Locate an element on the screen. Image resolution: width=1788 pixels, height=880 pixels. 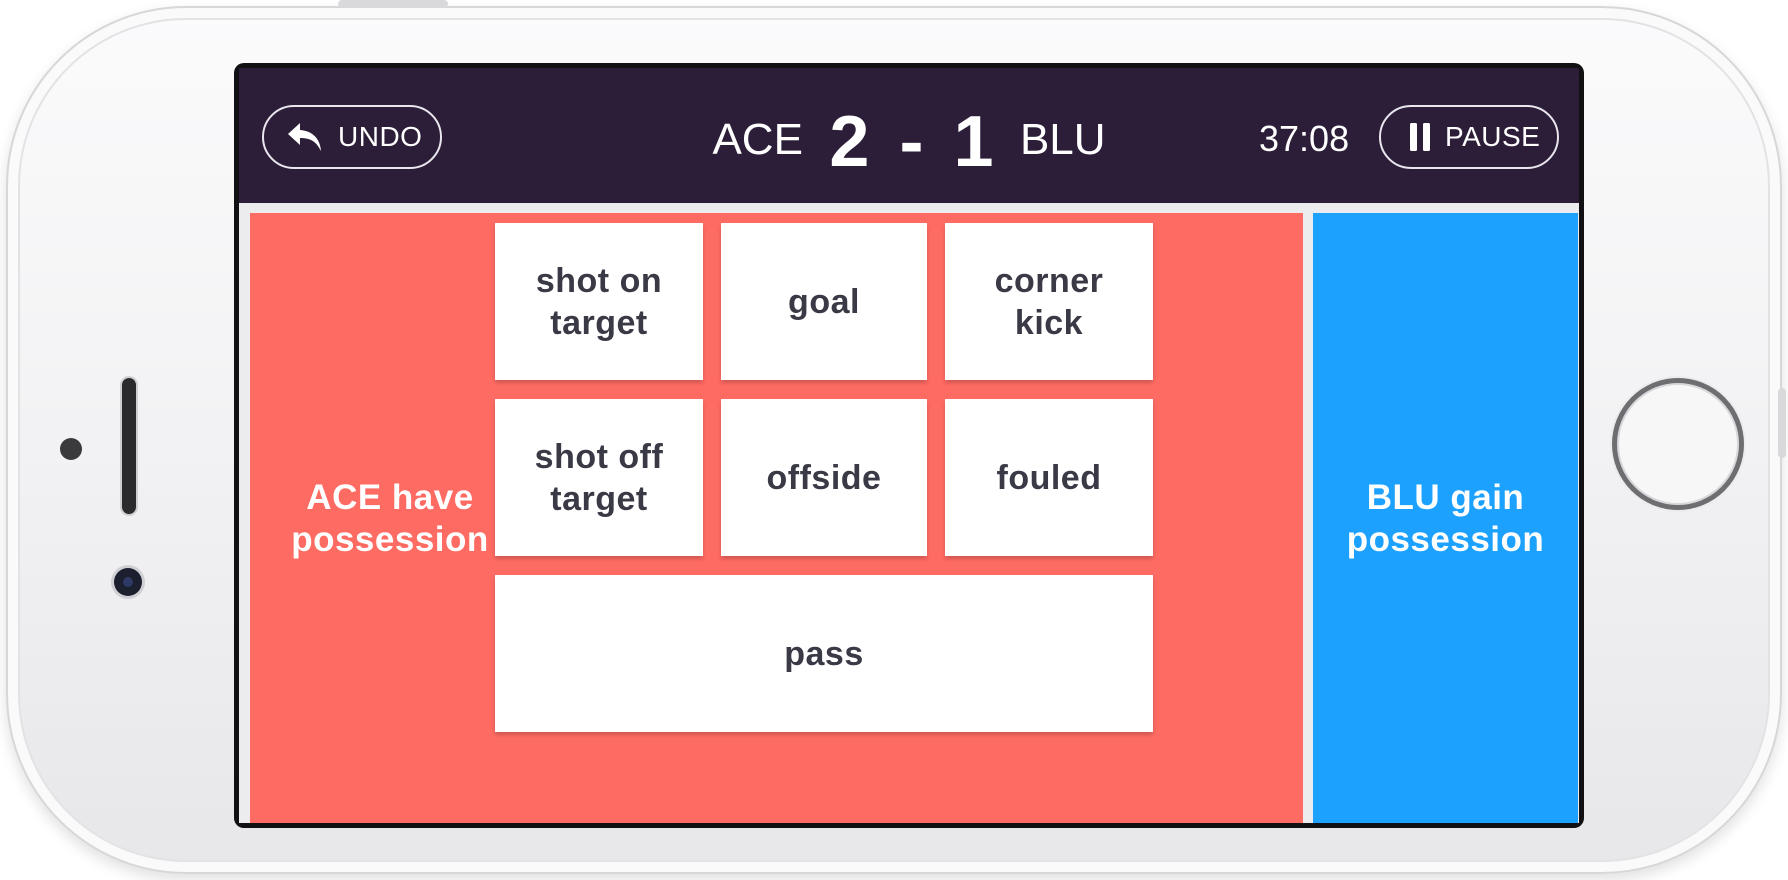
home-score: 2 is located at coordinates (849, 141).